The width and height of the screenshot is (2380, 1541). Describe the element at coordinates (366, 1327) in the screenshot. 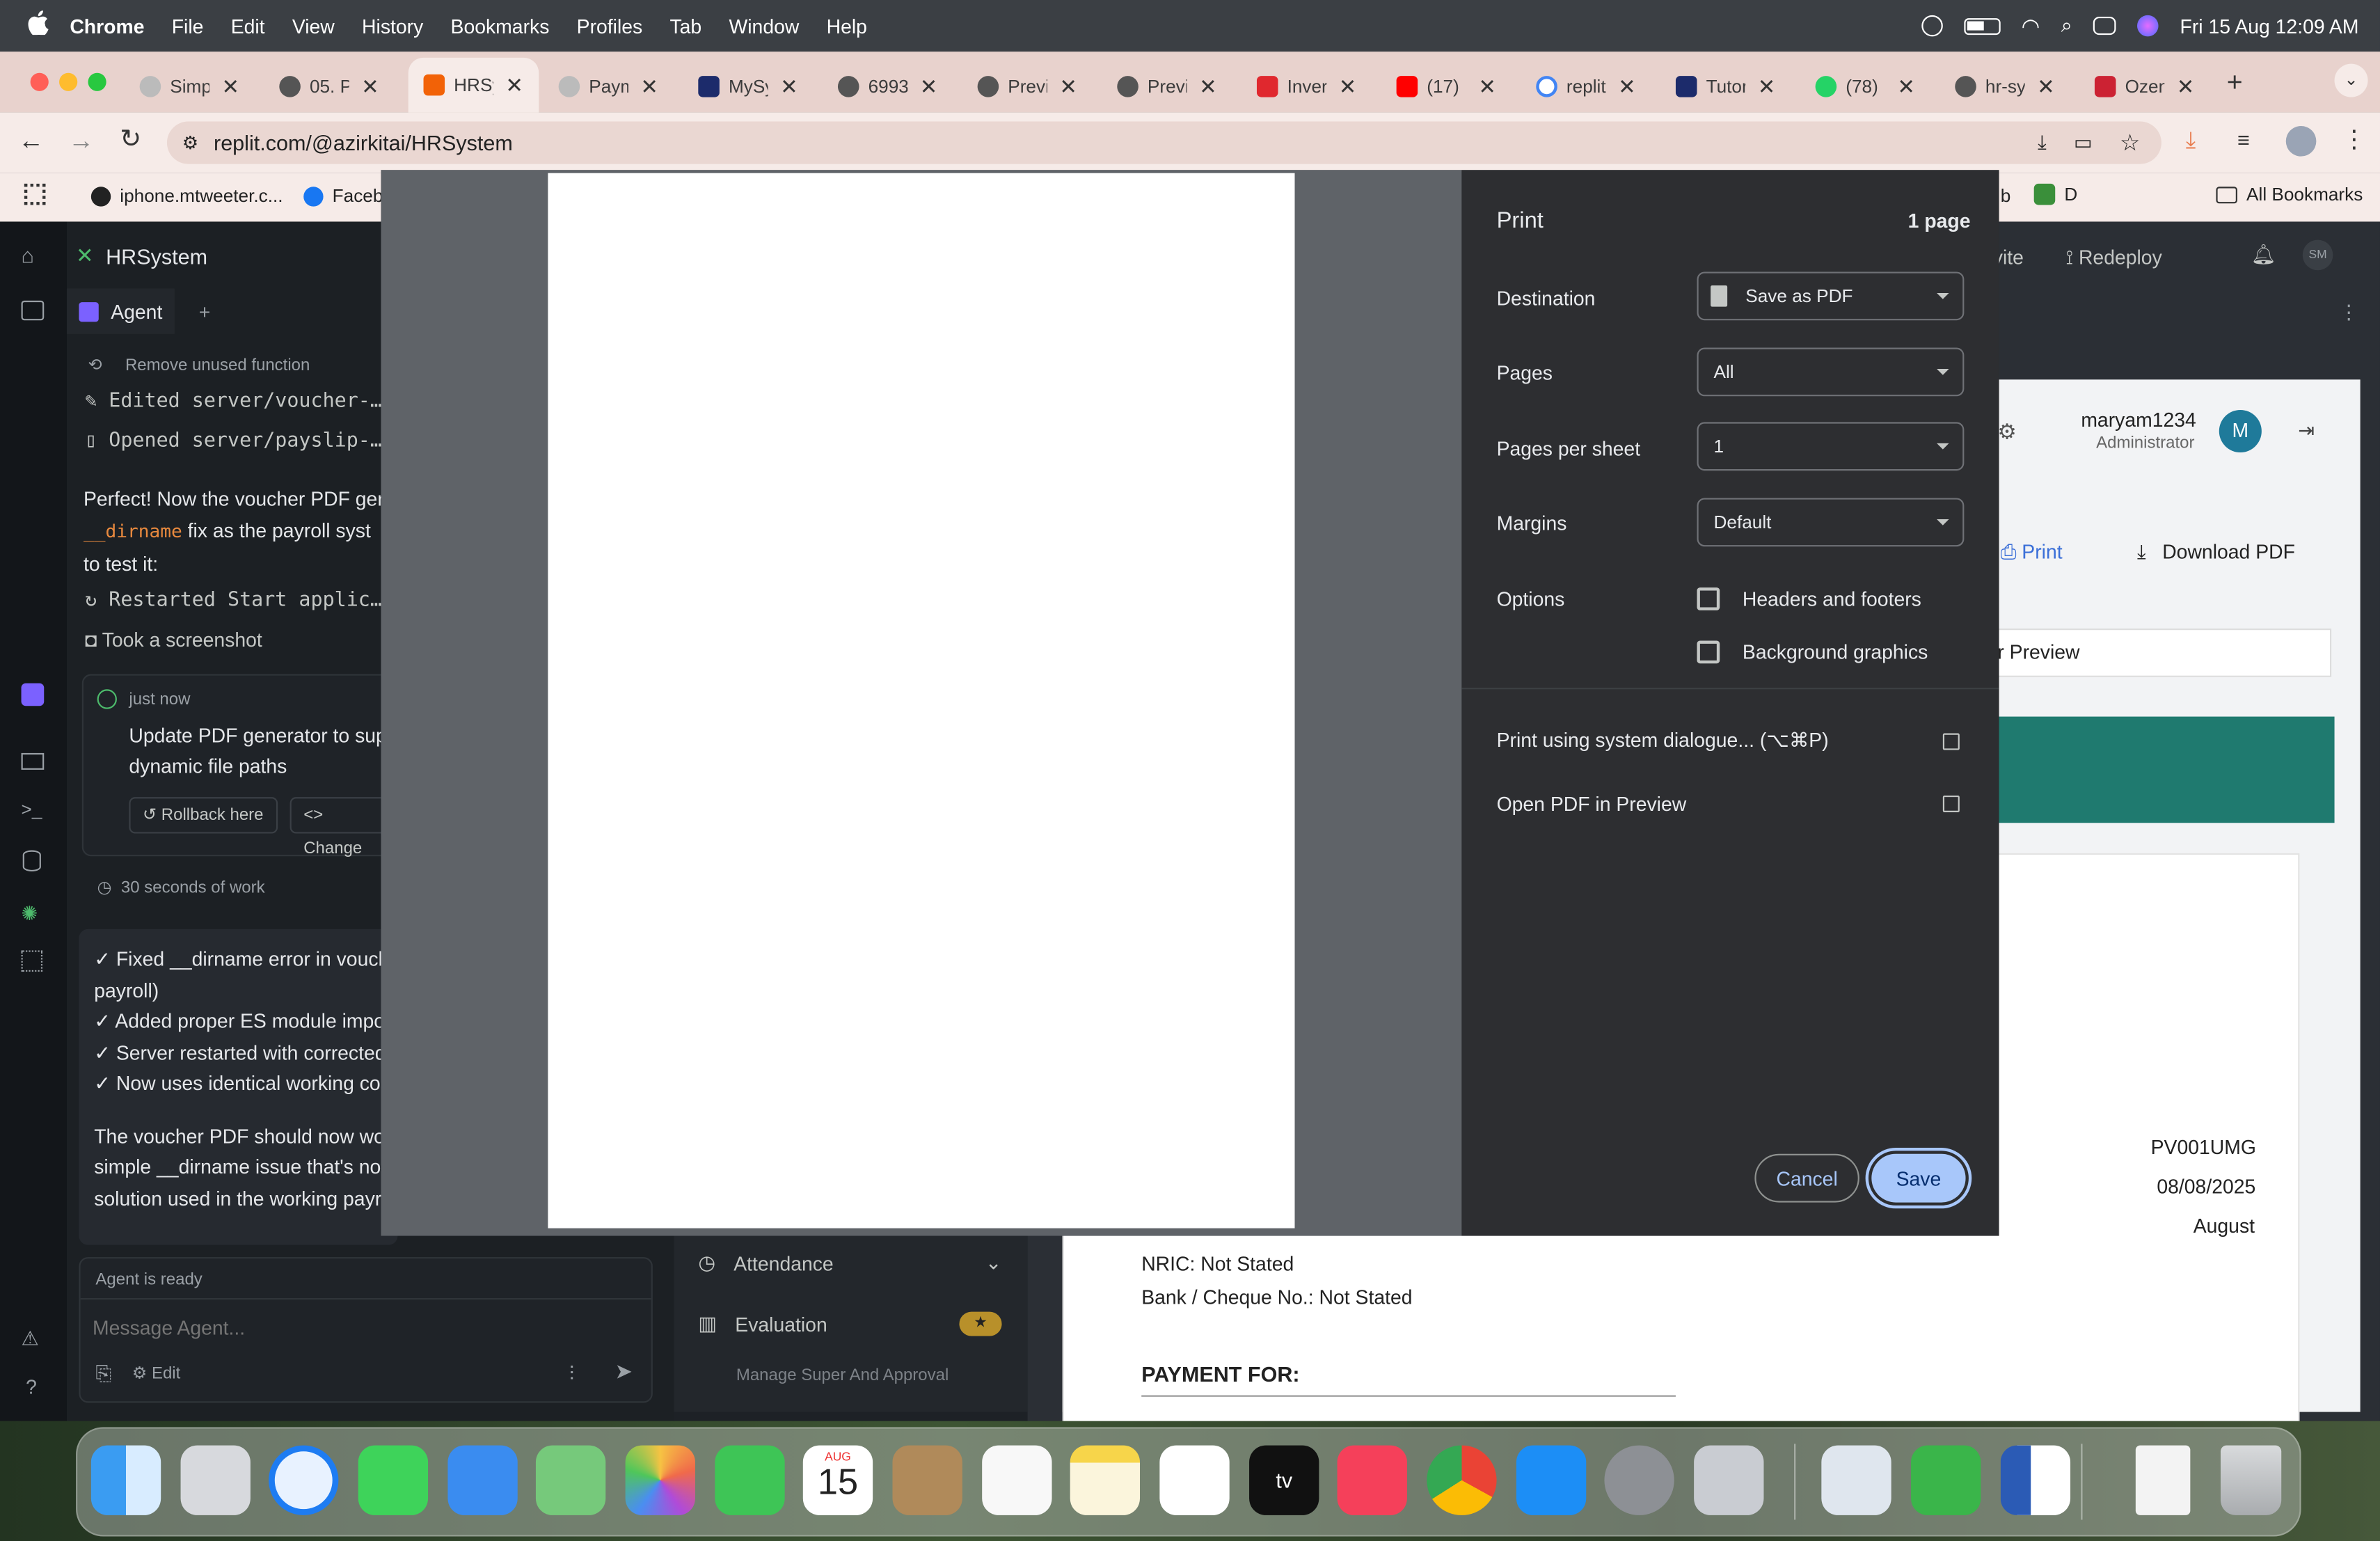

I see `message-agent-input` at that location.